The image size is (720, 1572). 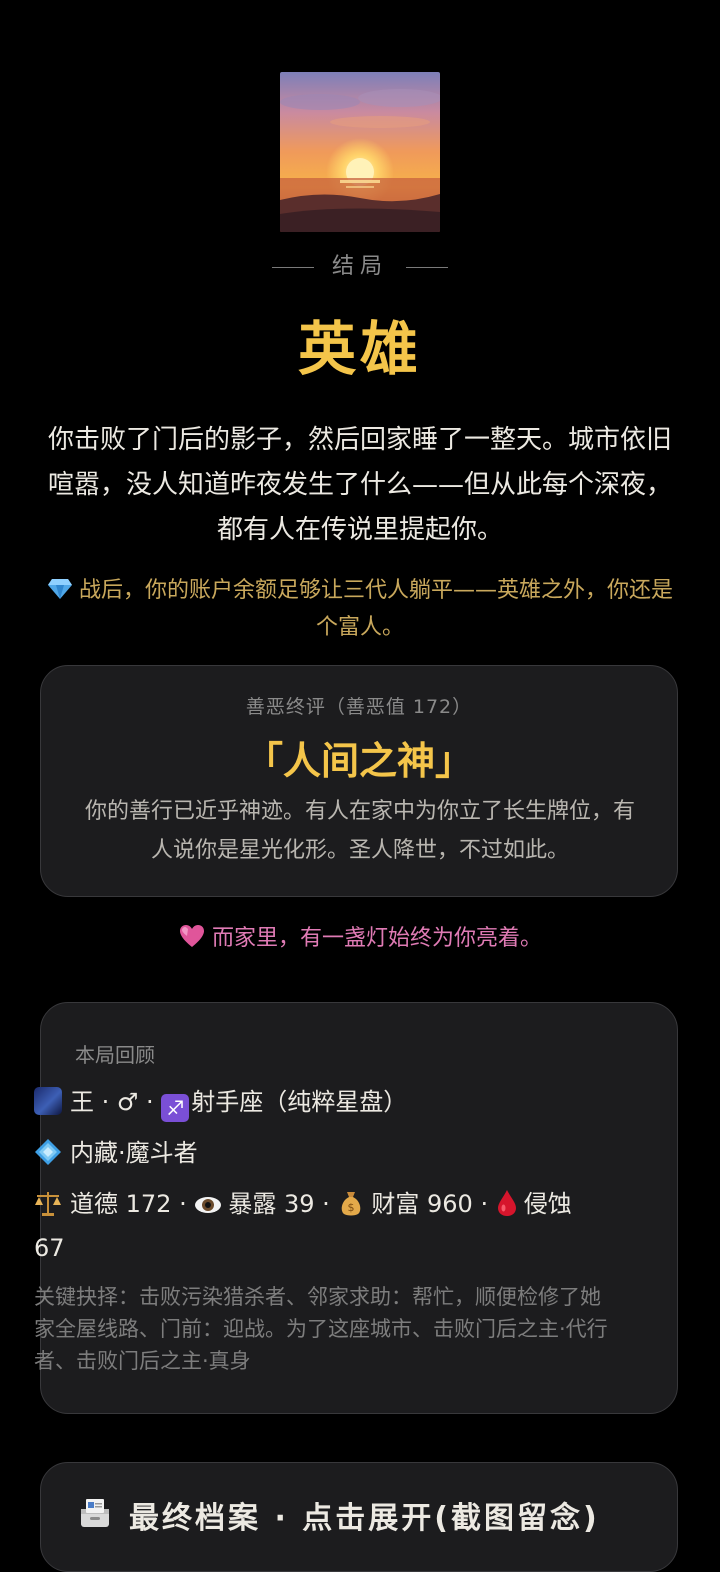 I want to click on scales-icon, so click(x=48, y=1209).